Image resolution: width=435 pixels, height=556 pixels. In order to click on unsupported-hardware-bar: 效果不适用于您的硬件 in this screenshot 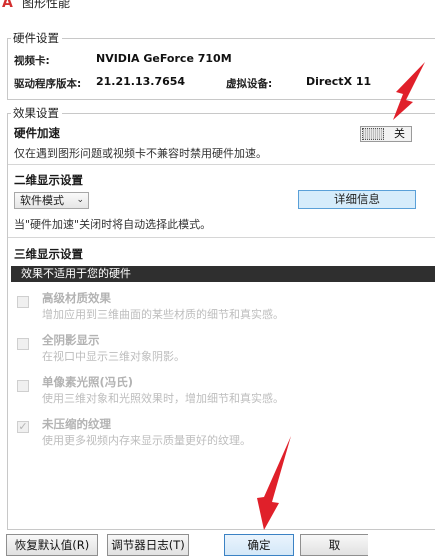, I will do `click(223, 274)`.